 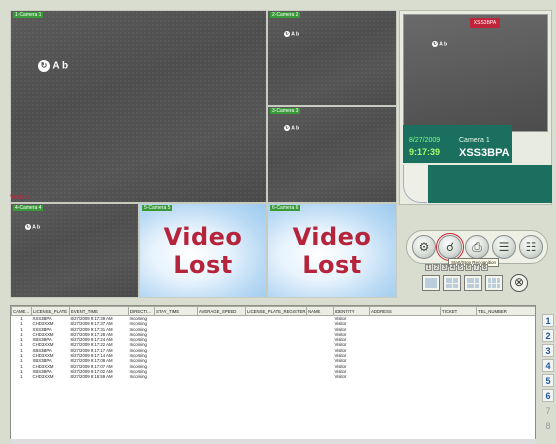 What do you see at coordinates (548, 320) in the screenshot?
I see `page-tab-1: 1` at bounding box center [548, 320].